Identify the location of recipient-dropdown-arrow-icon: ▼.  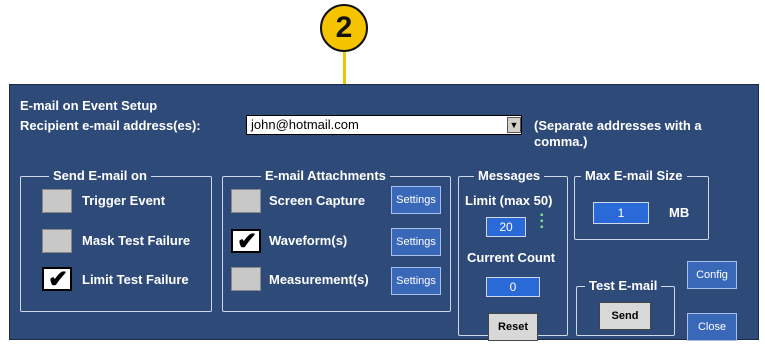
(514, 125).